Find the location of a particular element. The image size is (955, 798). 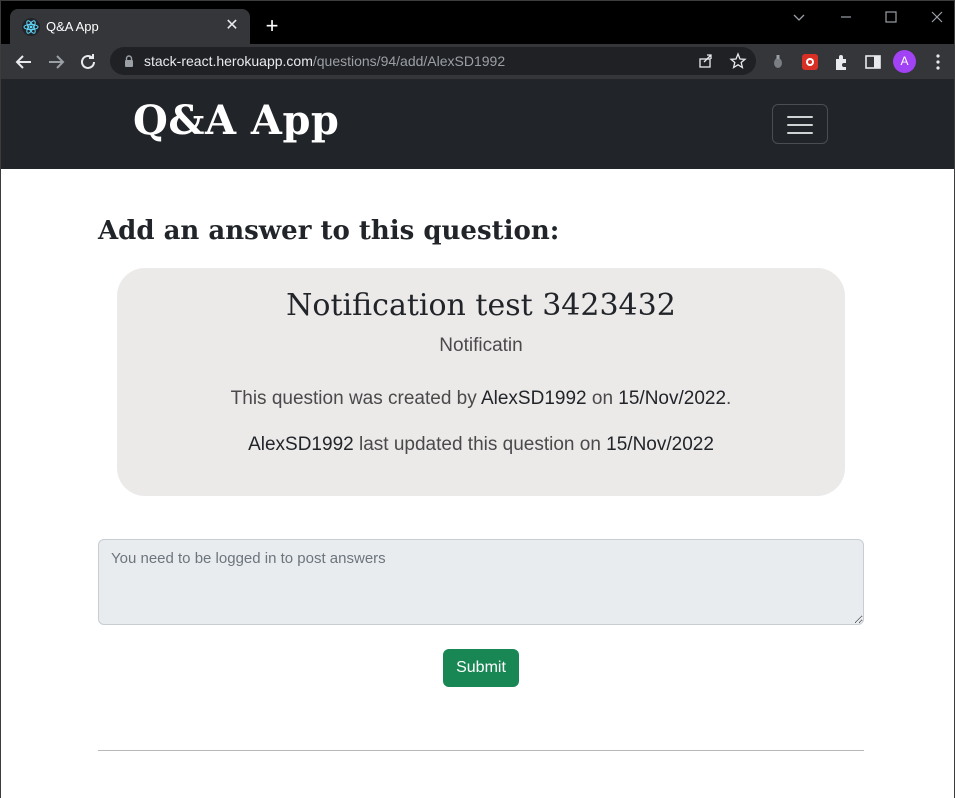

url-path: /questions/94/add/AlexSD1992 is located at coordinates (409, 61).